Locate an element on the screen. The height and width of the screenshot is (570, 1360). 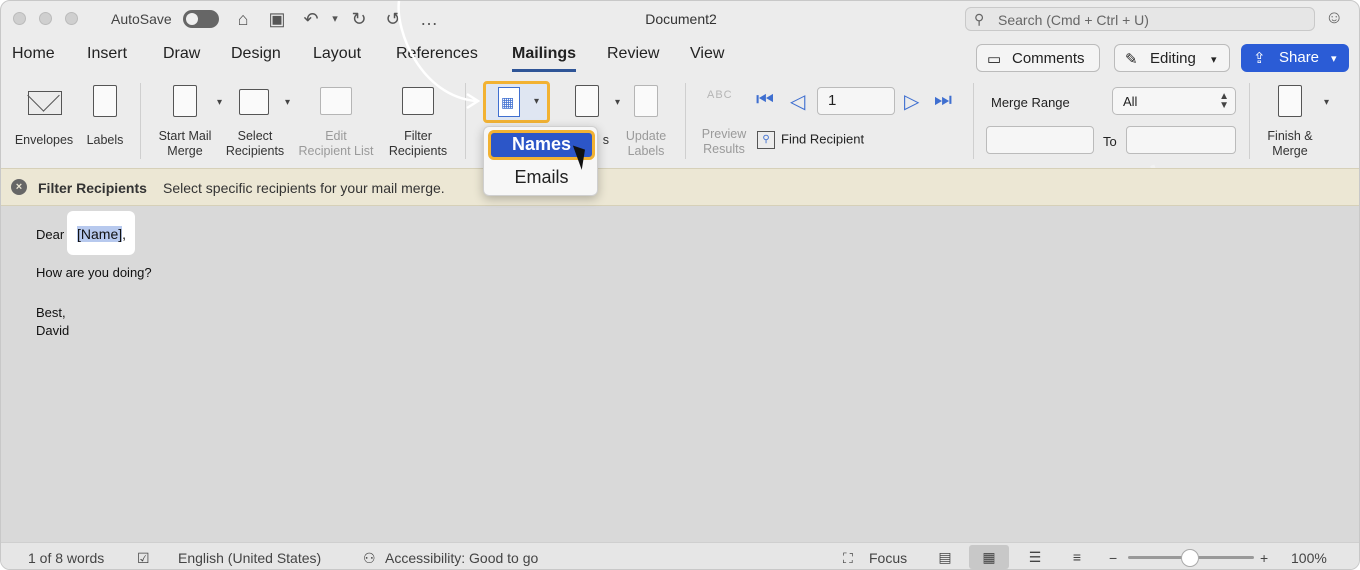
home-icon: ⌂ is located at coordinates (243, 19).